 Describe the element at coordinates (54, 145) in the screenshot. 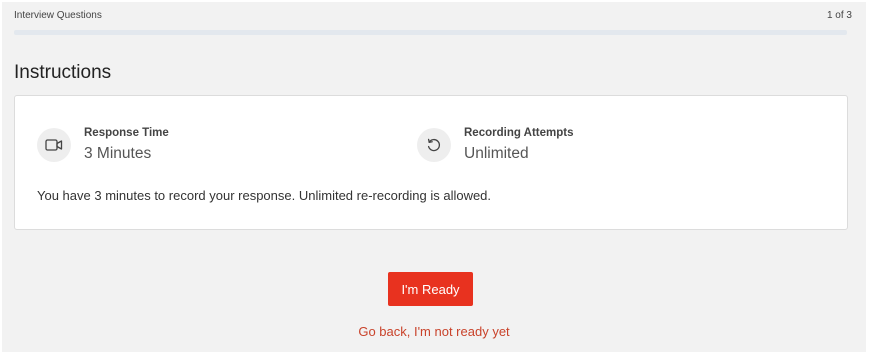

I see `video-camera-icon` at that location.